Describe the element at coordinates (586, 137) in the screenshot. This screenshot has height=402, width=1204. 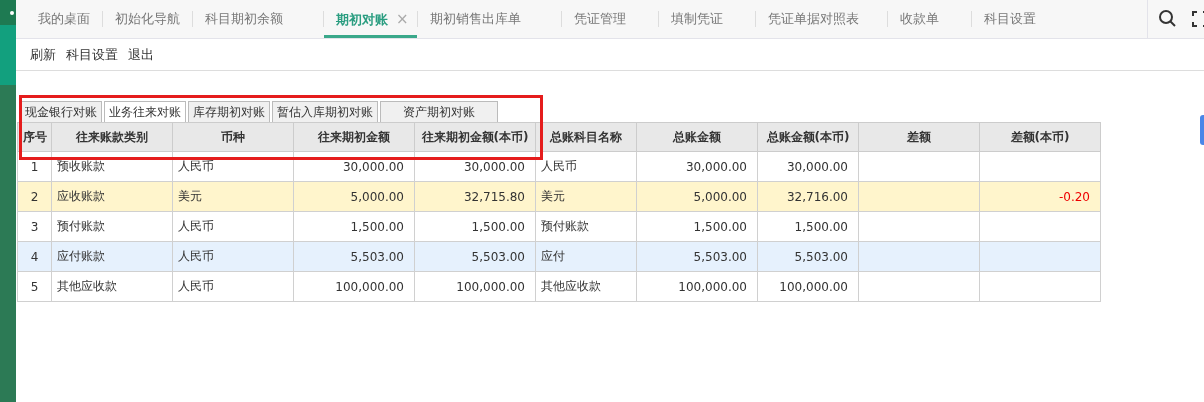
I see `column-header: 总账科目名称` at that location.